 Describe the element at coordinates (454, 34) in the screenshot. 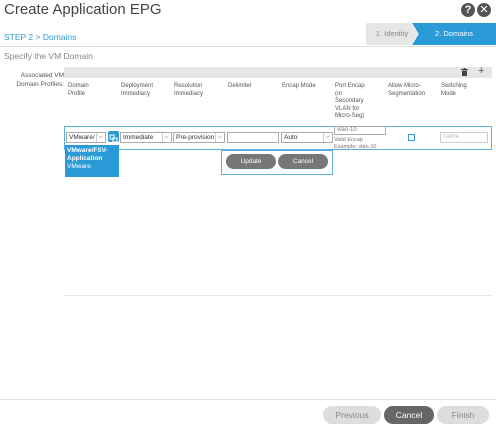

I see `wizard-step-domains: 2. Domains` at that location.